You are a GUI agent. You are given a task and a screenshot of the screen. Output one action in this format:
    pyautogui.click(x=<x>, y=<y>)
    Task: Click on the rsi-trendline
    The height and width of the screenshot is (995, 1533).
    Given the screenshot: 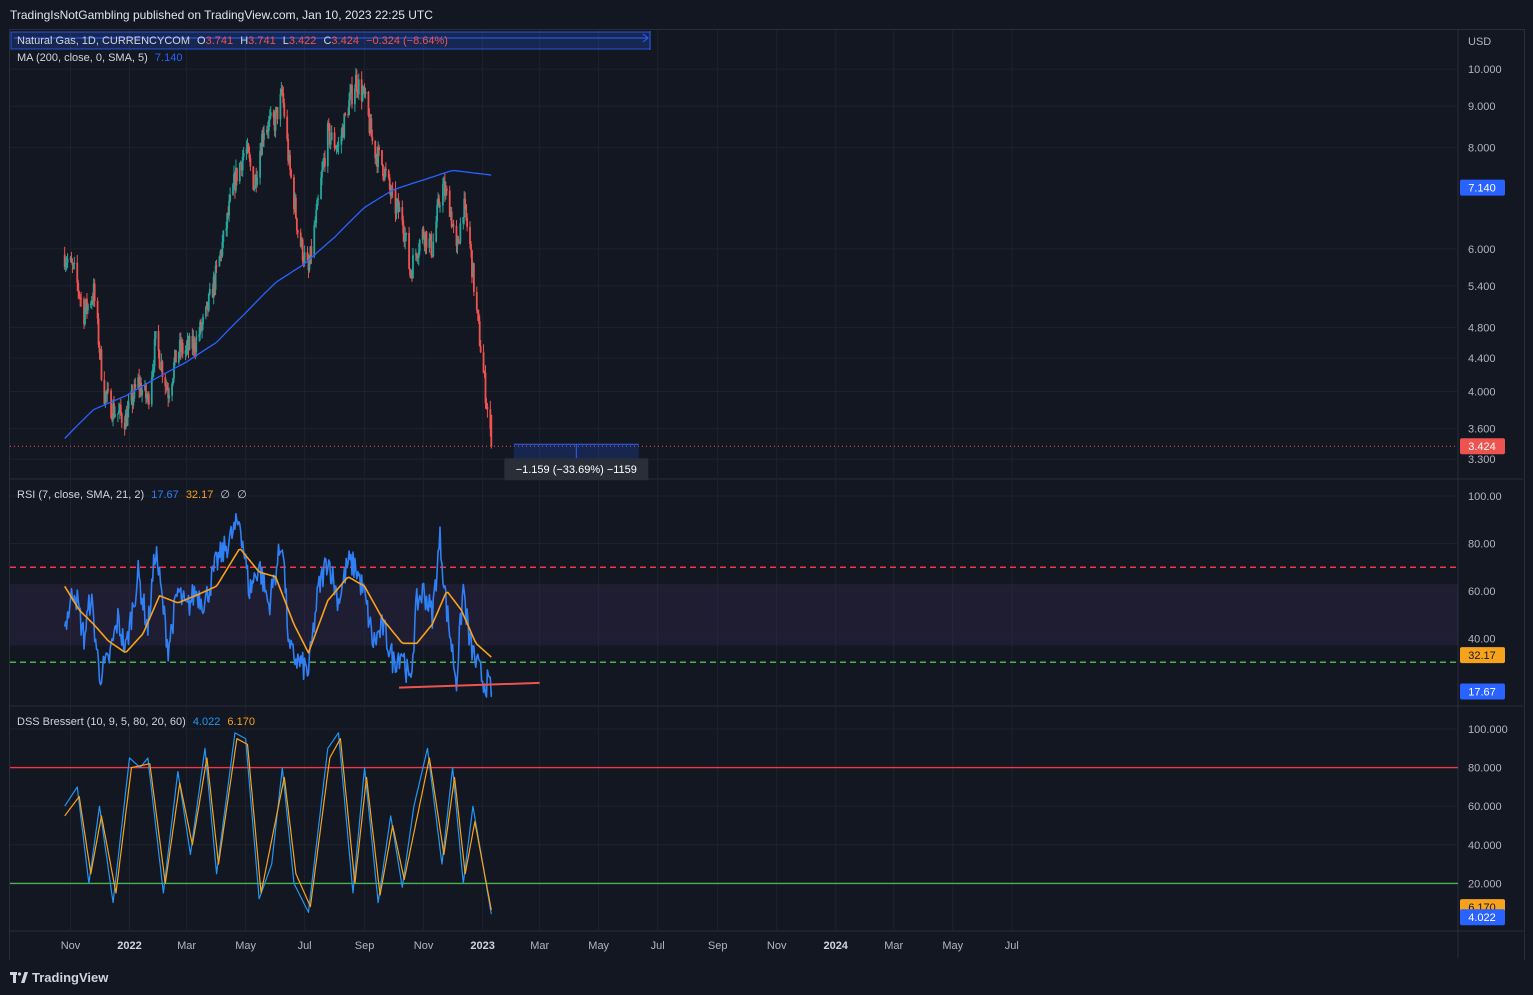 What is the action you would take?
    pyautogui.click(x=469, y=685)
    